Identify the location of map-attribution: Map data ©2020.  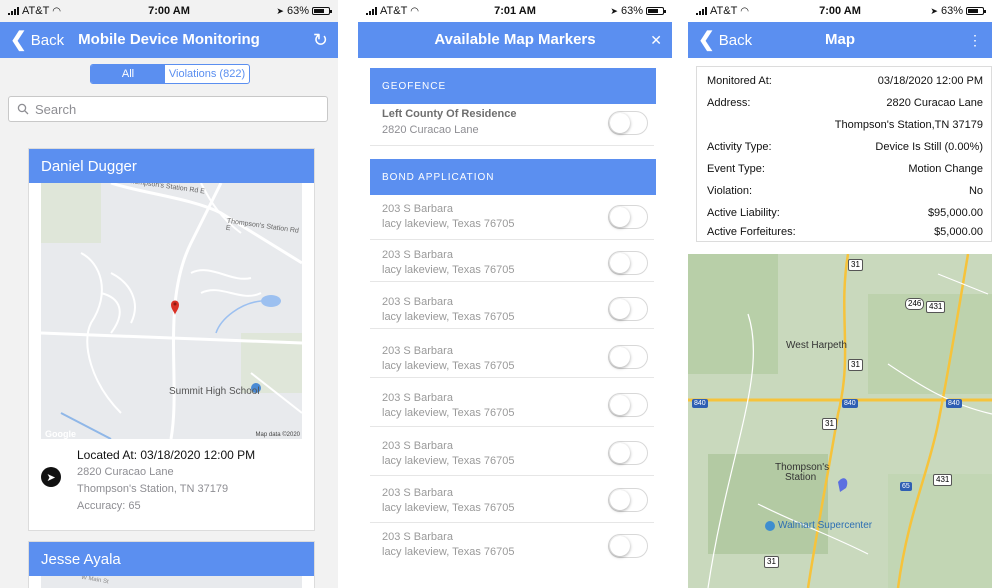
(277, 435).